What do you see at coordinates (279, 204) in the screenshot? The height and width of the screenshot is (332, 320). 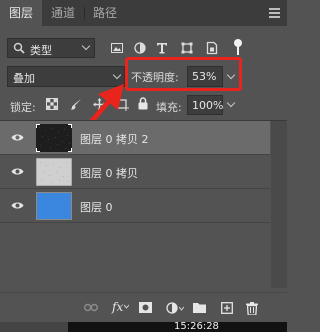 I see `layers-scrollbar` at bounding box center [279, 204].